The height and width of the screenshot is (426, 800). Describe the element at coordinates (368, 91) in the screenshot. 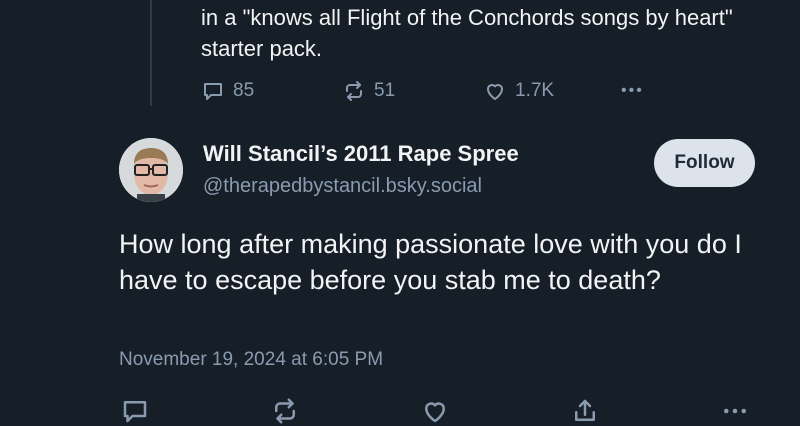

I see `repost-button: 51` at that location.